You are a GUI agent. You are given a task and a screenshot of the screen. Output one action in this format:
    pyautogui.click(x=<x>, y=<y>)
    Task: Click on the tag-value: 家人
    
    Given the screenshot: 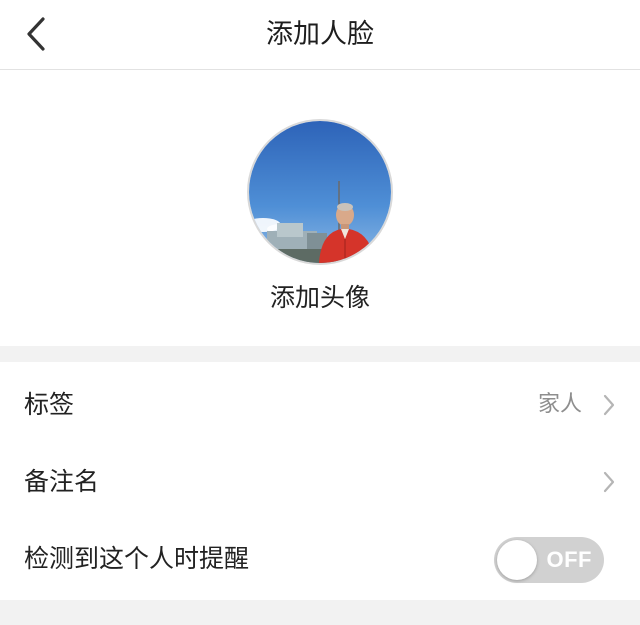 What is the action you would take?
    pyautogui.click(x=559, y=404)
    